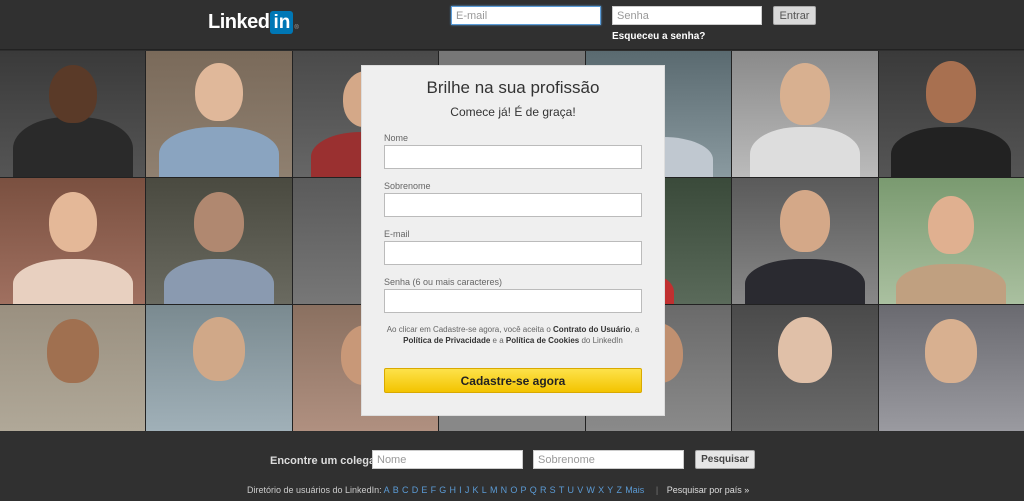 This screenshot has width=1024, height=501. What do you see at coordinates (397, 234) in the screenshot?
I see `email-label: E-mail` at bounding box center [397, 234].